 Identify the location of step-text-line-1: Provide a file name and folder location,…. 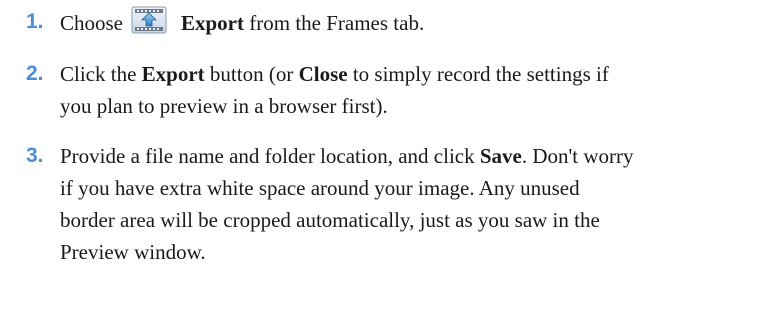
(347, 156).